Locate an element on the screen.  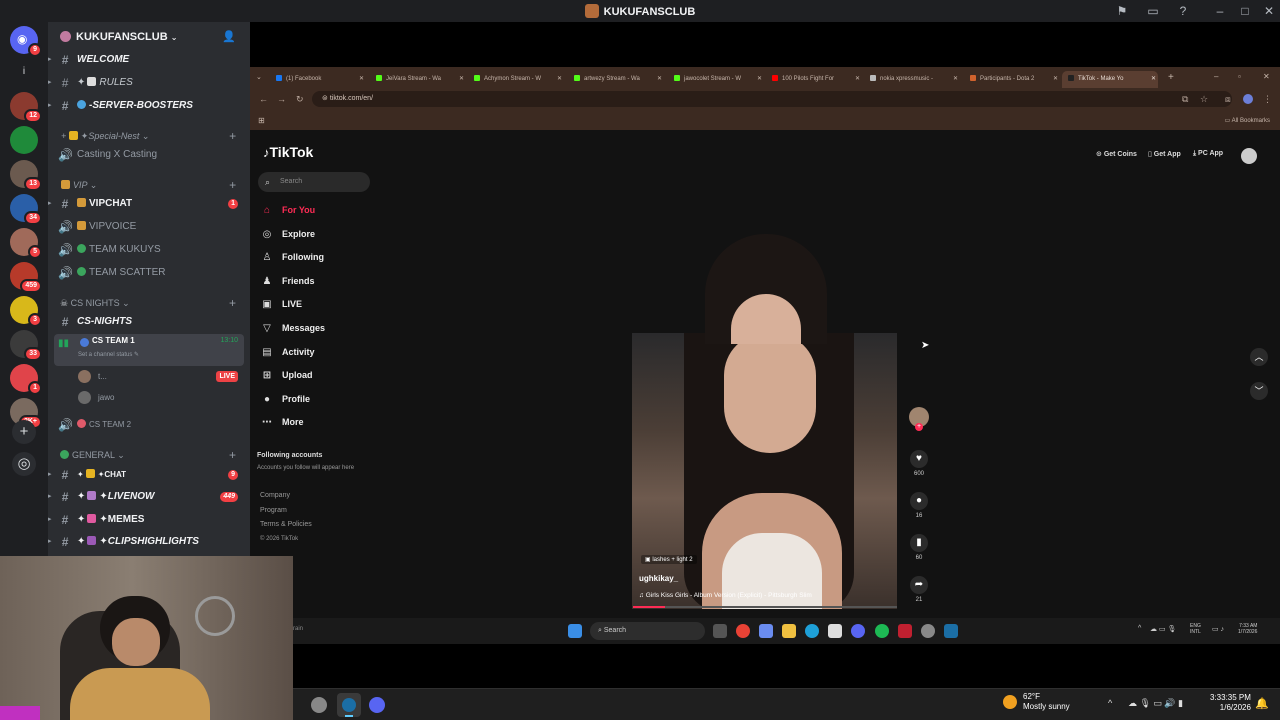
nav-item-profile: ● Profile is located at coordinates (285, 399).